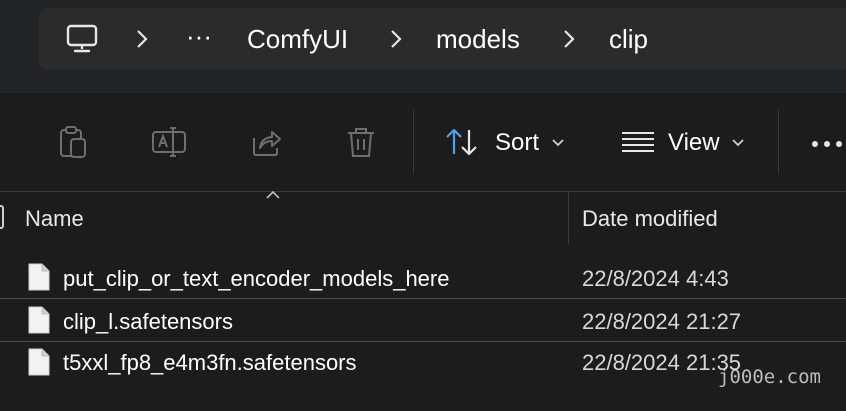 This screenshot has width=846, height=411. I want to click on breadcrumb-overflow: ···, so click(199, 36).